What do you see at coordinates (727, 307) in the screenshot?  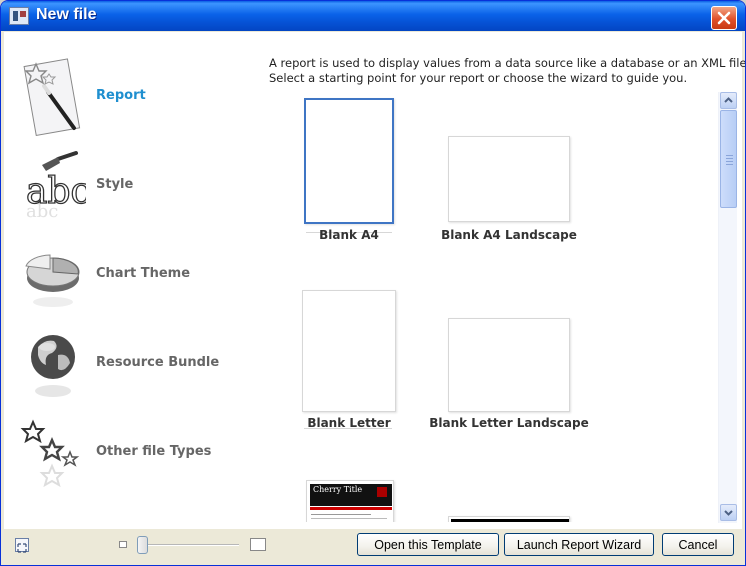 I see `template-scrollbar` at bounding box center [727, 307].